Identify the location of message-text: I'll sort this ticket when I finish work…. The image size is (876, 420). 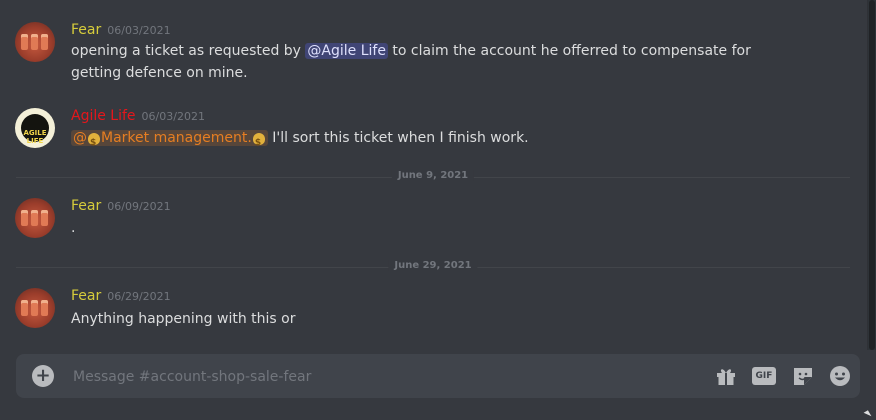
(398, 138).